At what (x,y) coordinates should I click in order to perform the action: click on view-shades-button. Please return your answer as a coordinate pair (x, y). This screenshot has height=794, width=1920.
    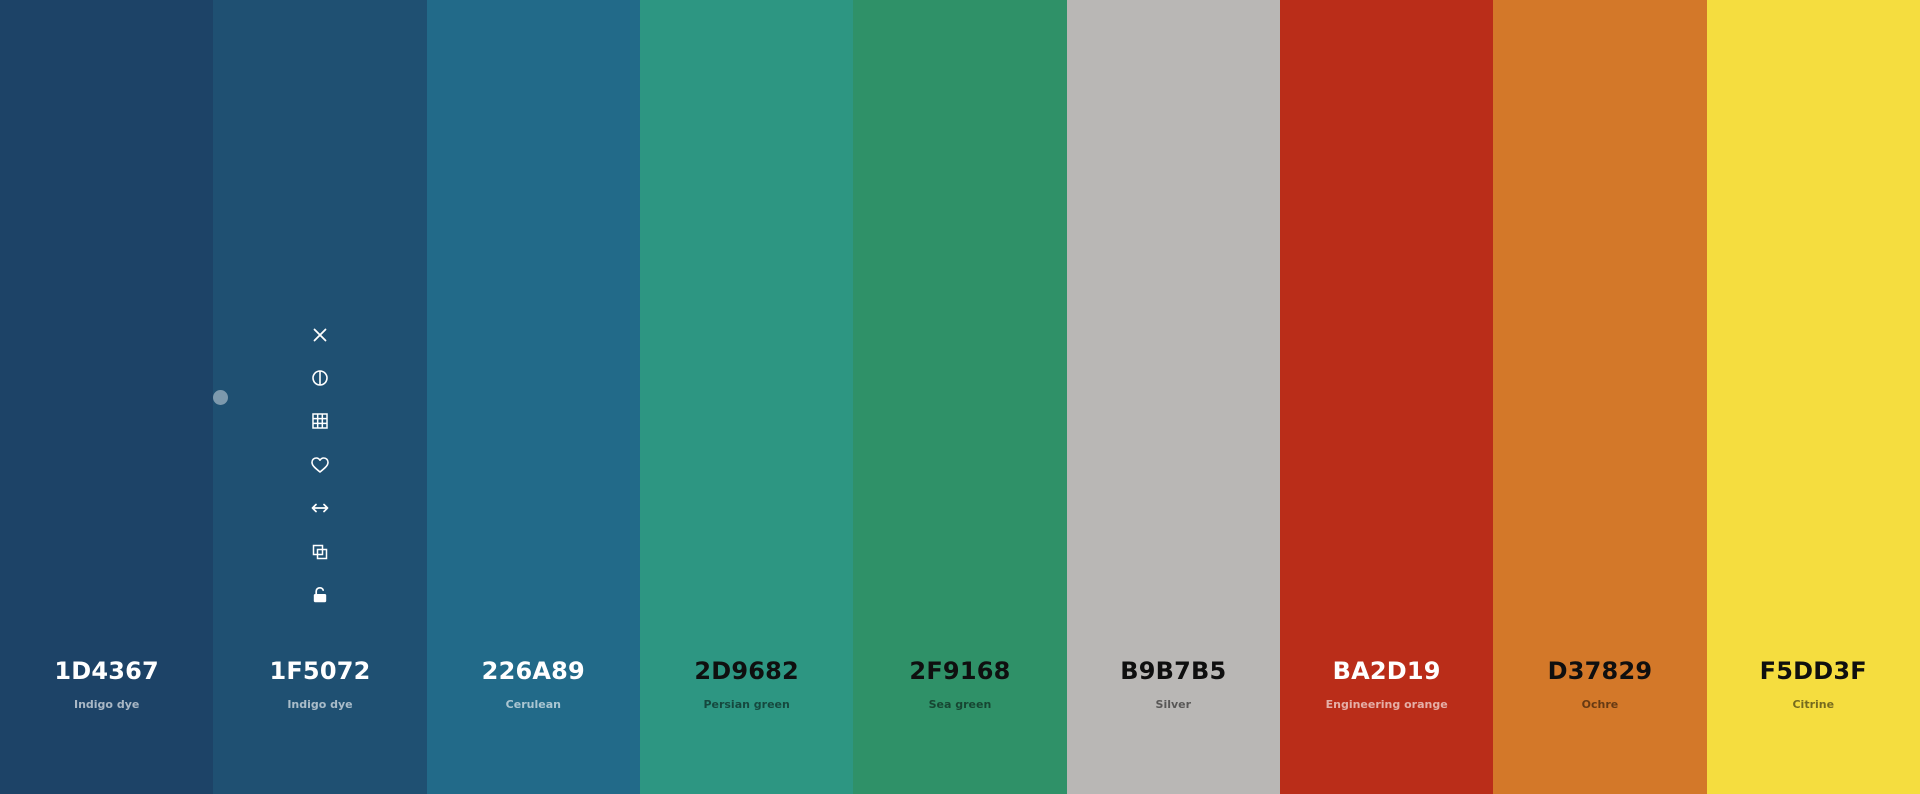
    Looking at the image, I should click on (320, 421).